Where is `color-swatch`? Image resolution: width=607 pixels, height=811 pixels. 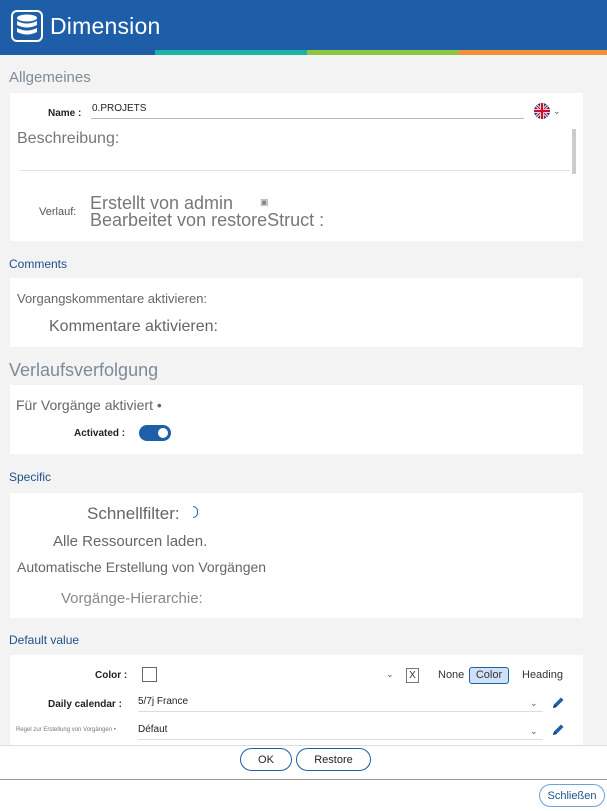
color-swatch is located at coordinates (149, 674).